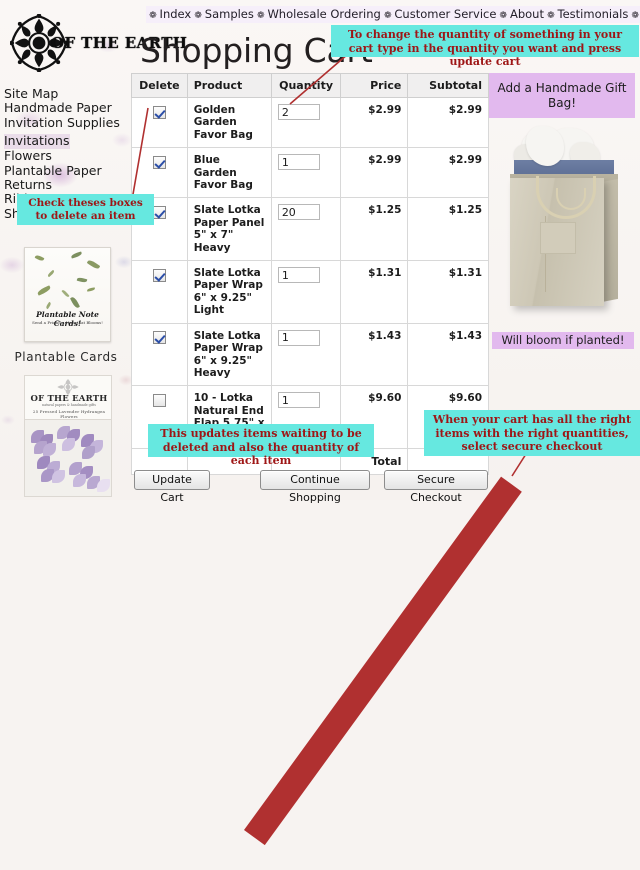 This screenshot has height=870, width=640. Describe the element at coordinates (140, 154) in the screenshot. I see `callout-arrow-delete` at that location.